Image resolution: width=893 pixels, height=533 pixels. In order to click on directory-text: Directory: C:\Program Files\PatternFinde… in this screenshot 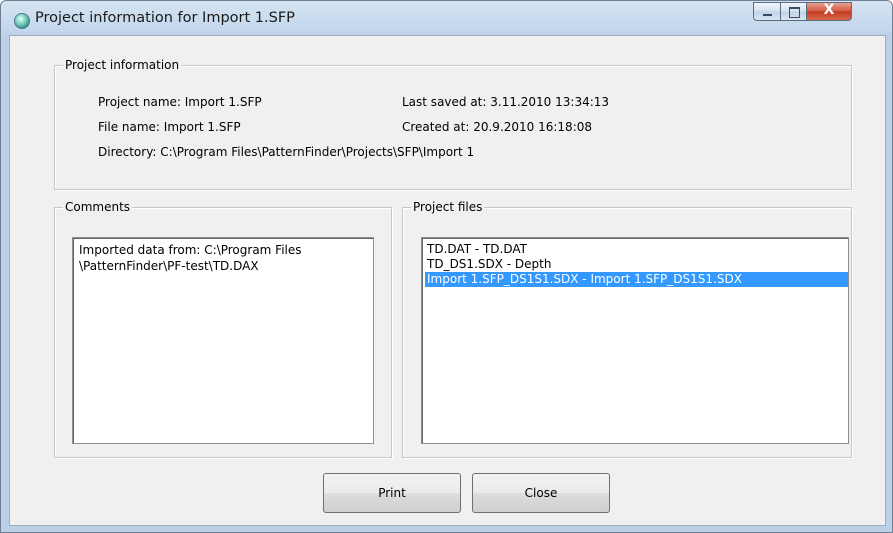, I will do `click(286, 152)`.